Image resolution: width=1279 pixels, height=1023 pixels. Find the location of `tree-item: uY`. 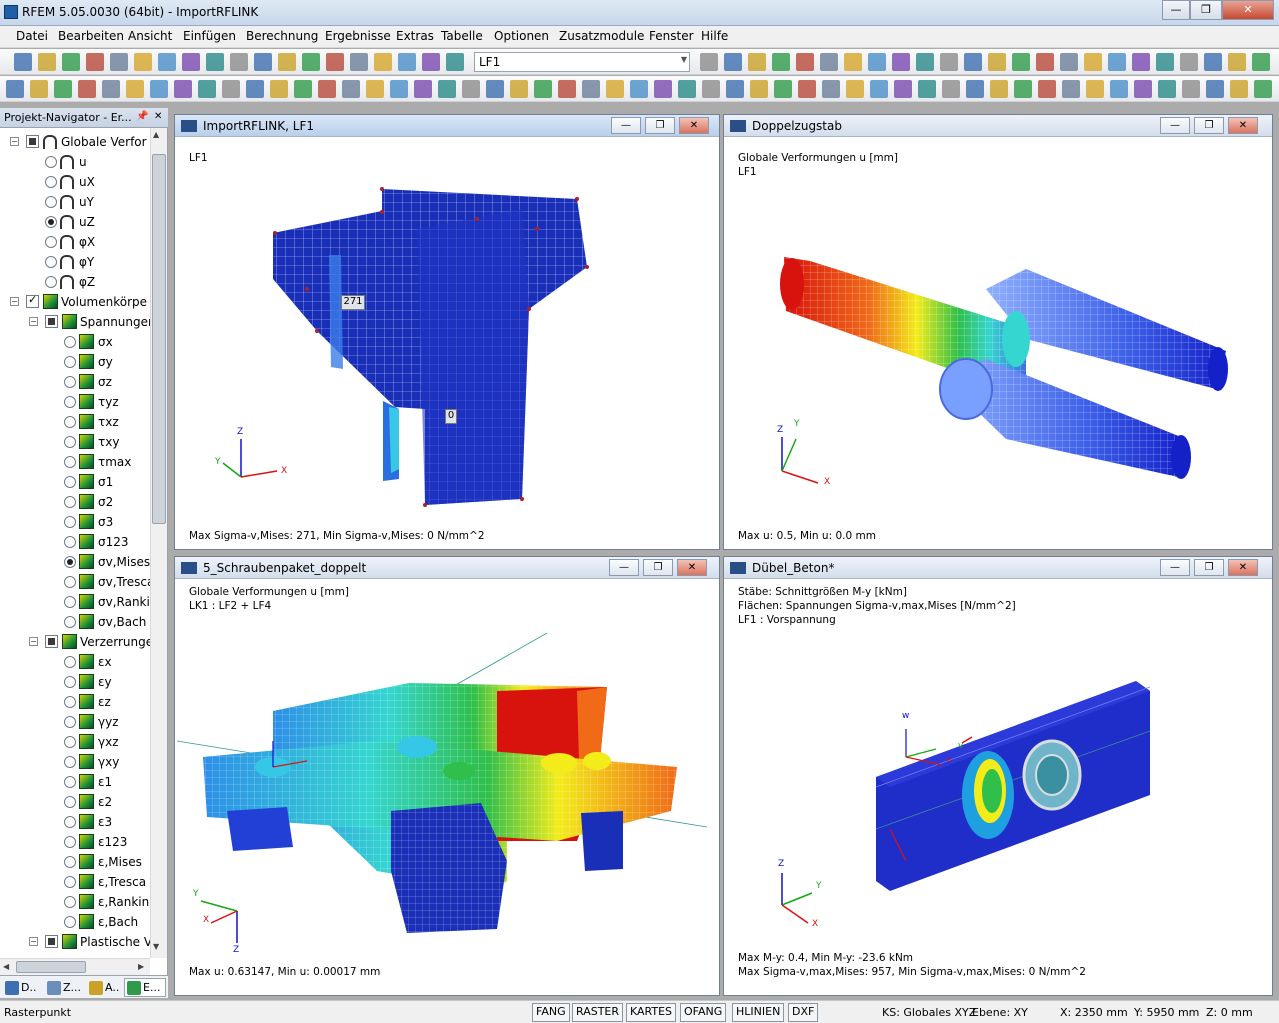

tree-item: uY is located at coordinates (75, 202).